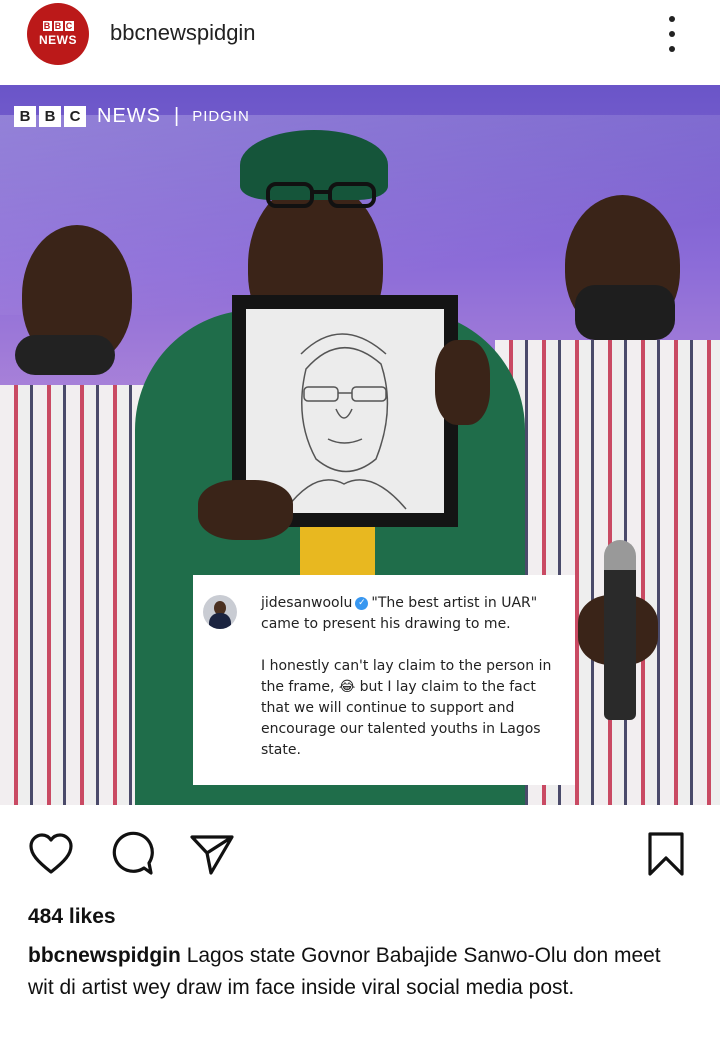 The width and height of the screenshot is (720, 1051). What do you see at coordinates (346, 421) in the screenshot?
I see `face-sketch` at bounding box center [346, 421].